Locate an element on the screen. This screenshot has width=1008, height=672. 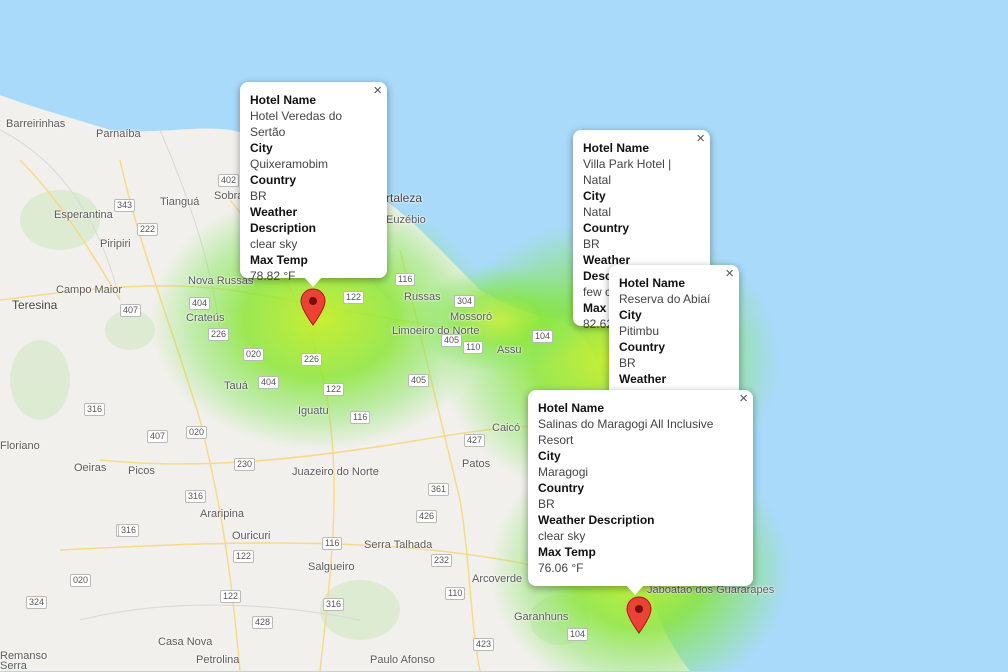
hotel-name: Reserva do Abiaí is located at coordinates (665, 299).